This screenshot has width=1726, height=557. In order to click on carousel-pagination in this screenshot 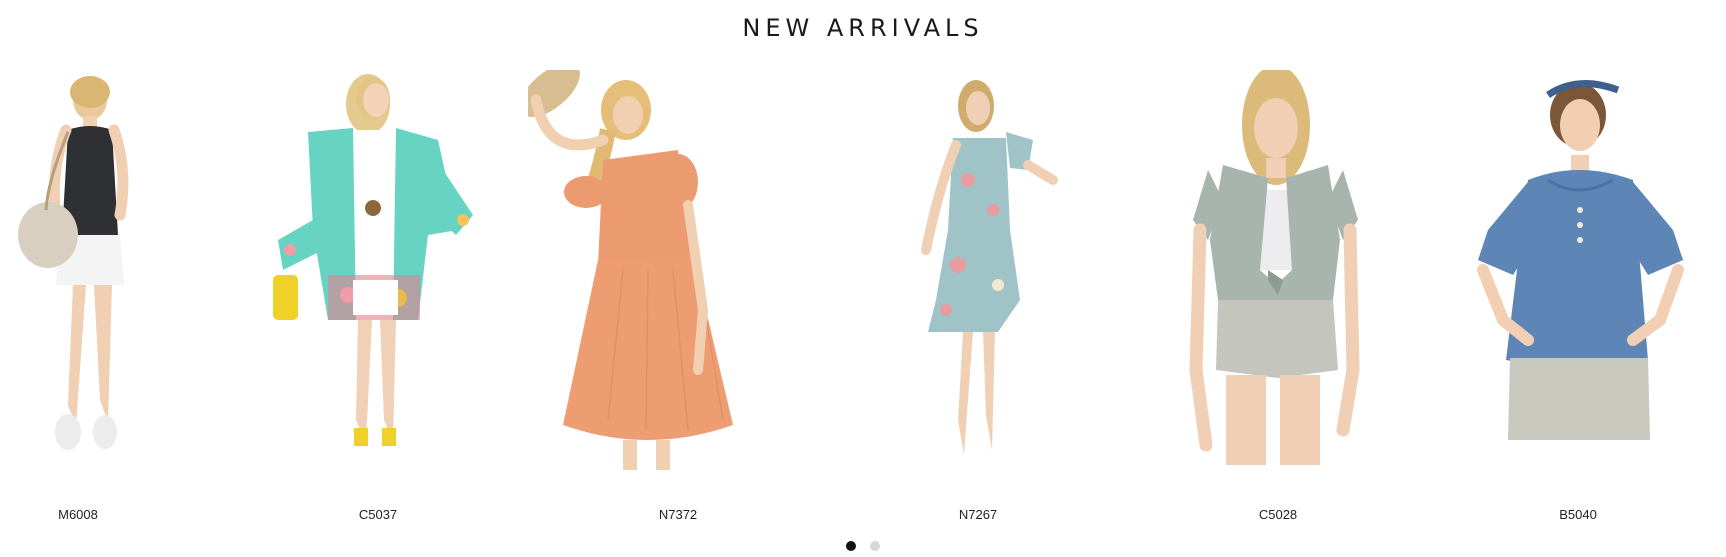, I will do `click(863, 546)`.